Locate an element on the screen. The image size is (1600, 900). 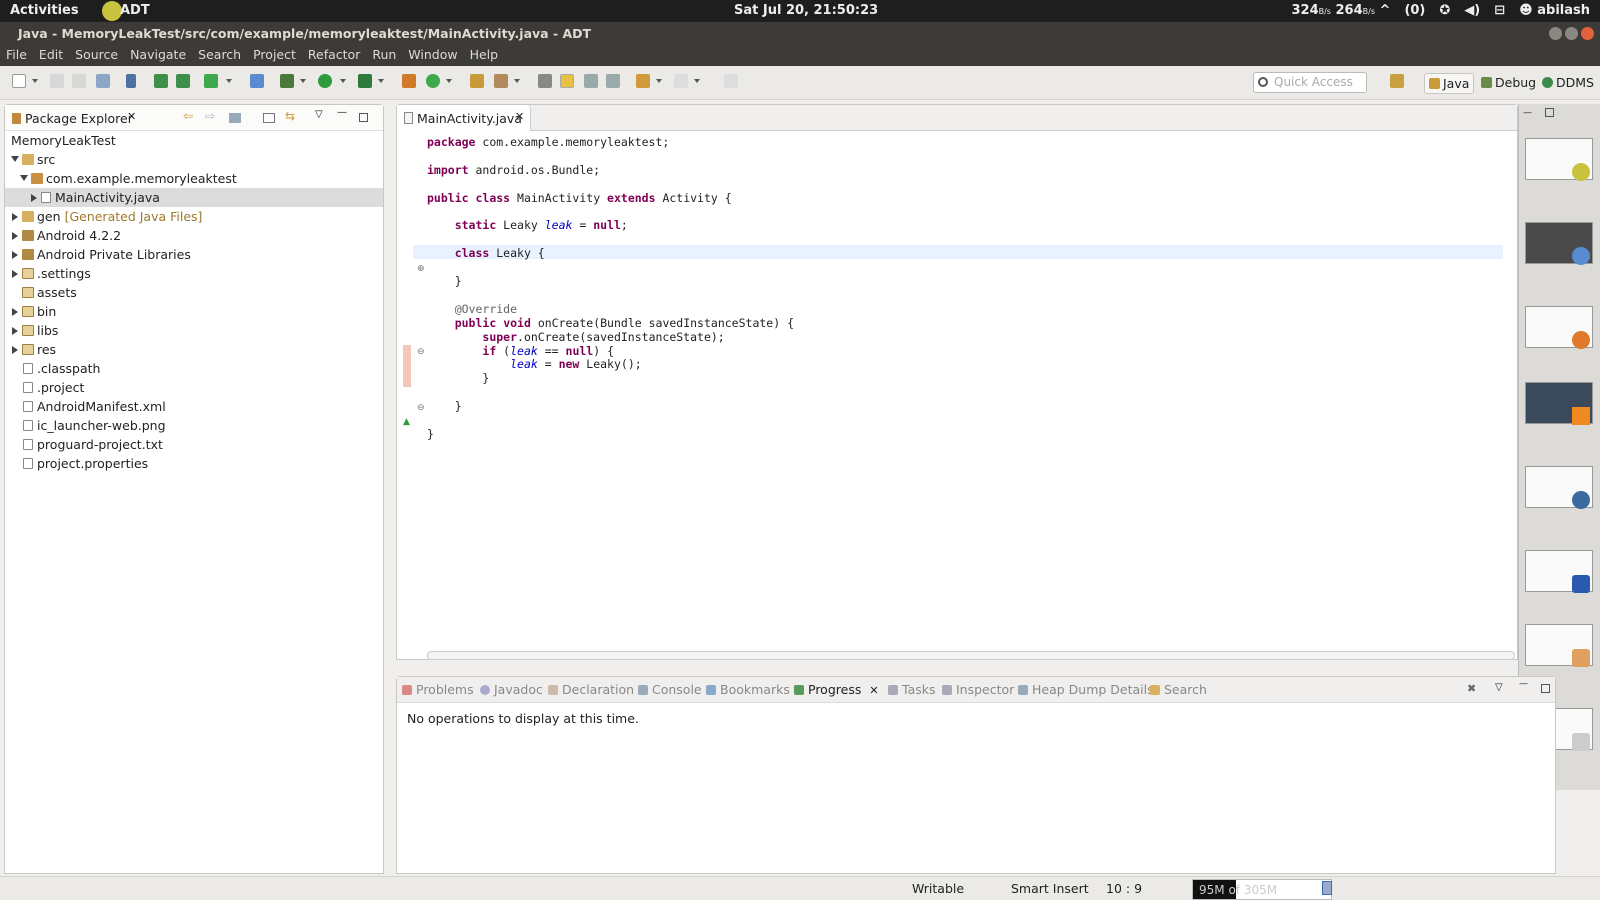
menu-run: Run is located at coordinates (384, 53).